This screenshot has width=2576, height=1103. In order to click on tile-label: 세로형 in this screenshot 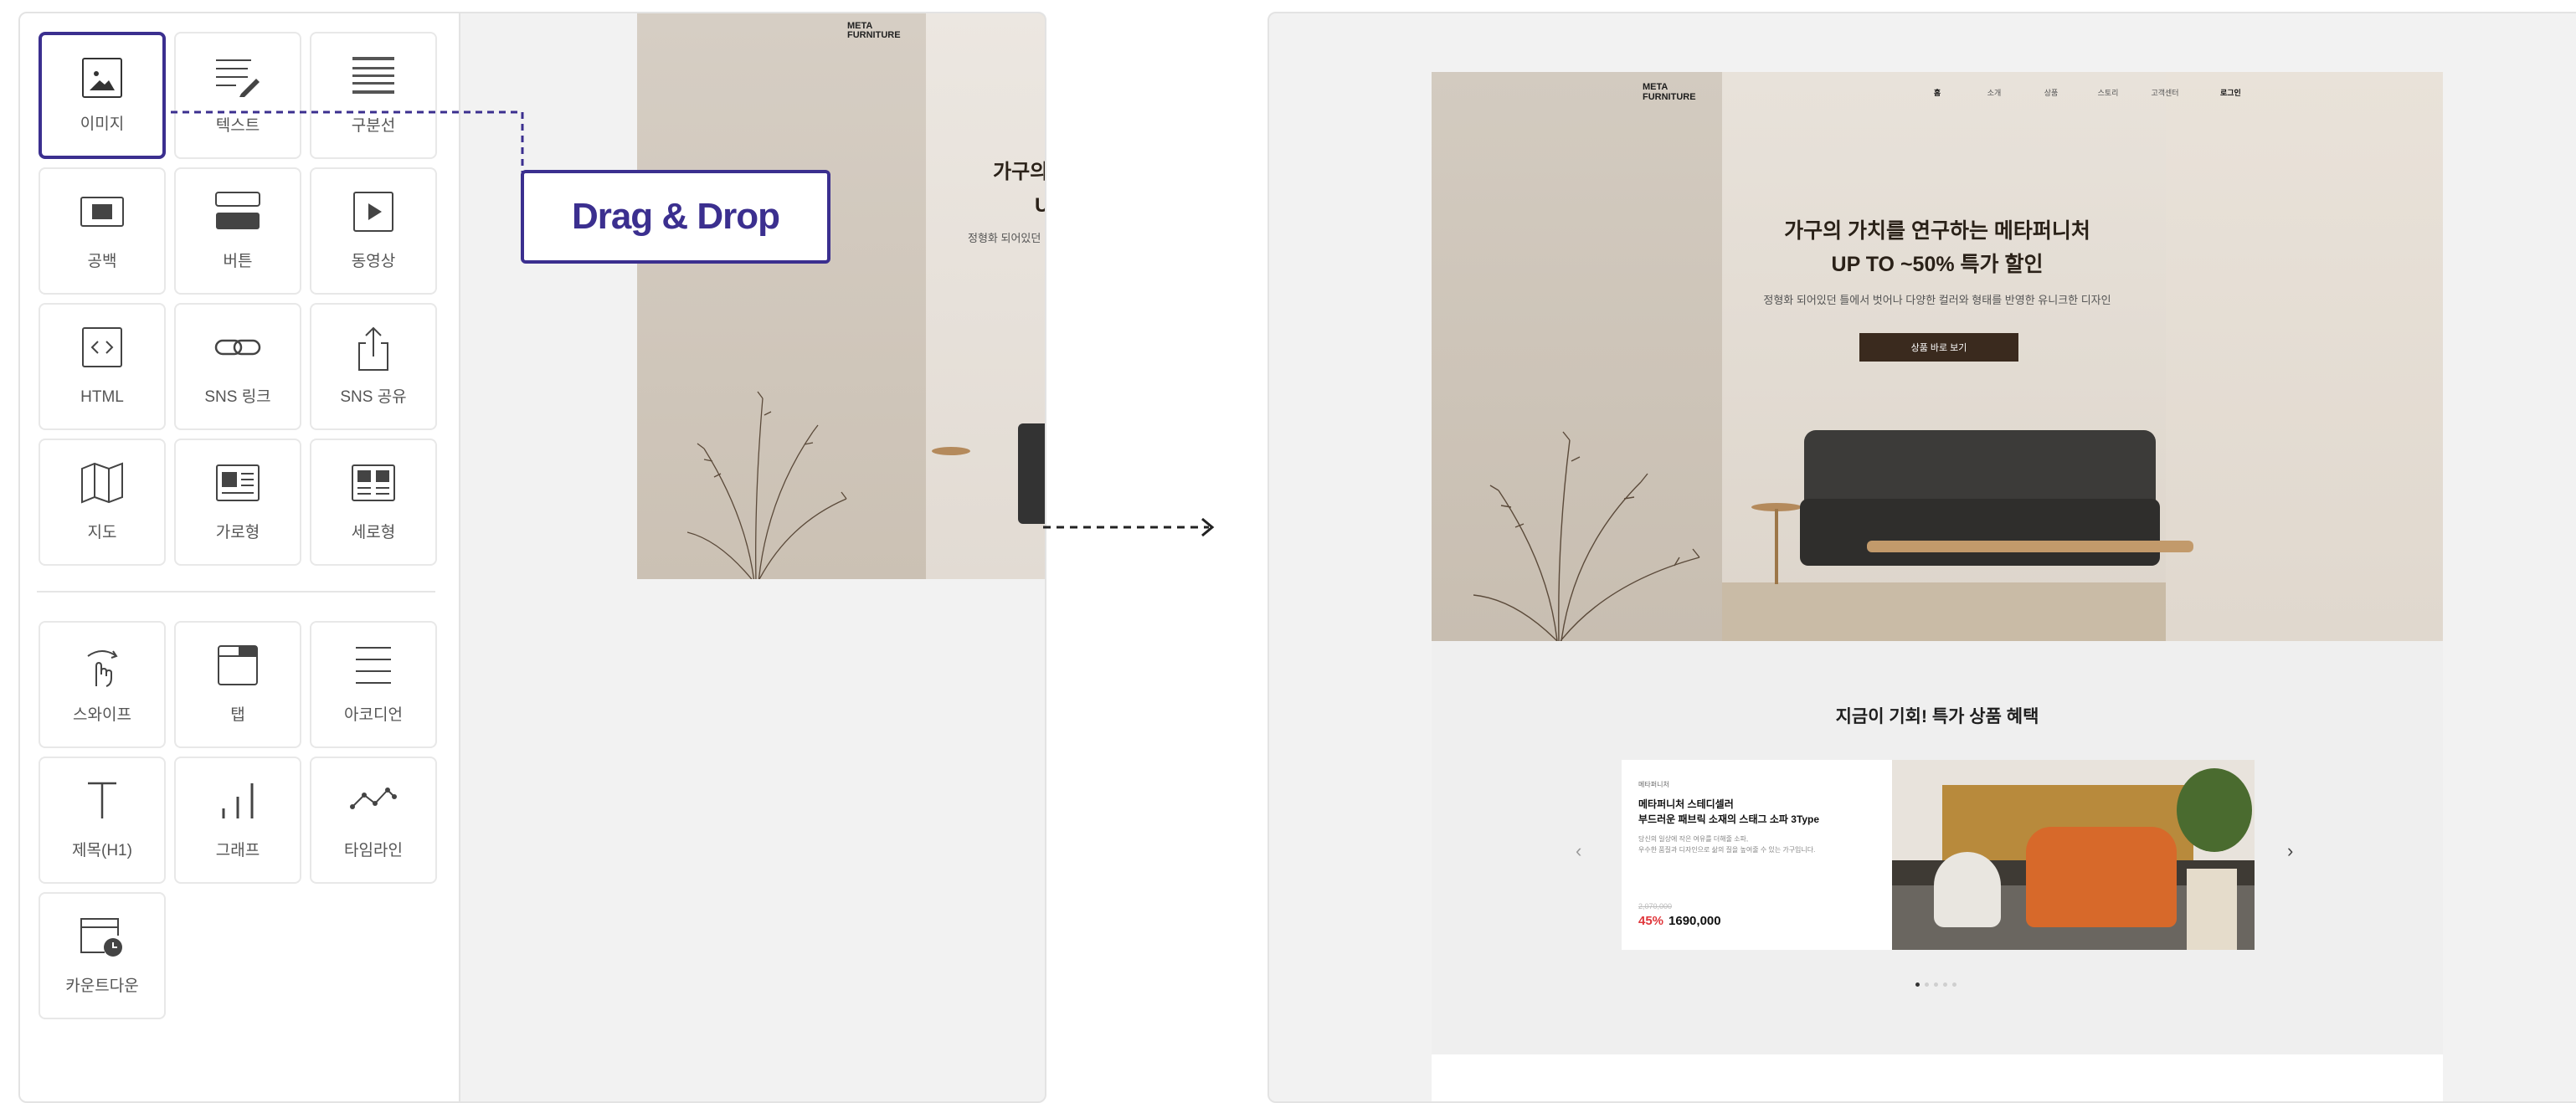, I will do `click(374, 532)`.